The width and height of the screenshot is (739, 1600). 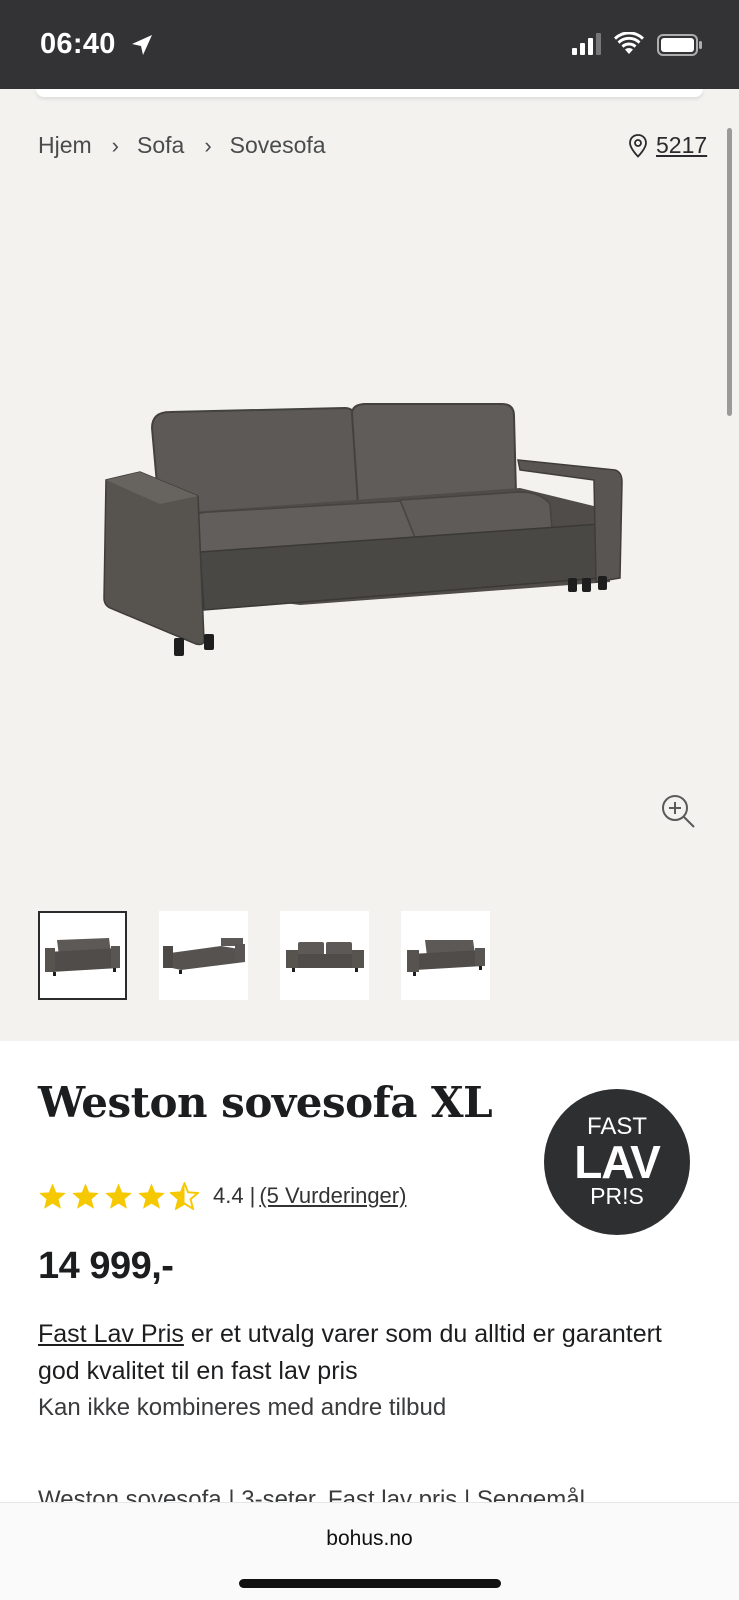 I want to click on store-selector: 5217, so click(x=667, y=145).